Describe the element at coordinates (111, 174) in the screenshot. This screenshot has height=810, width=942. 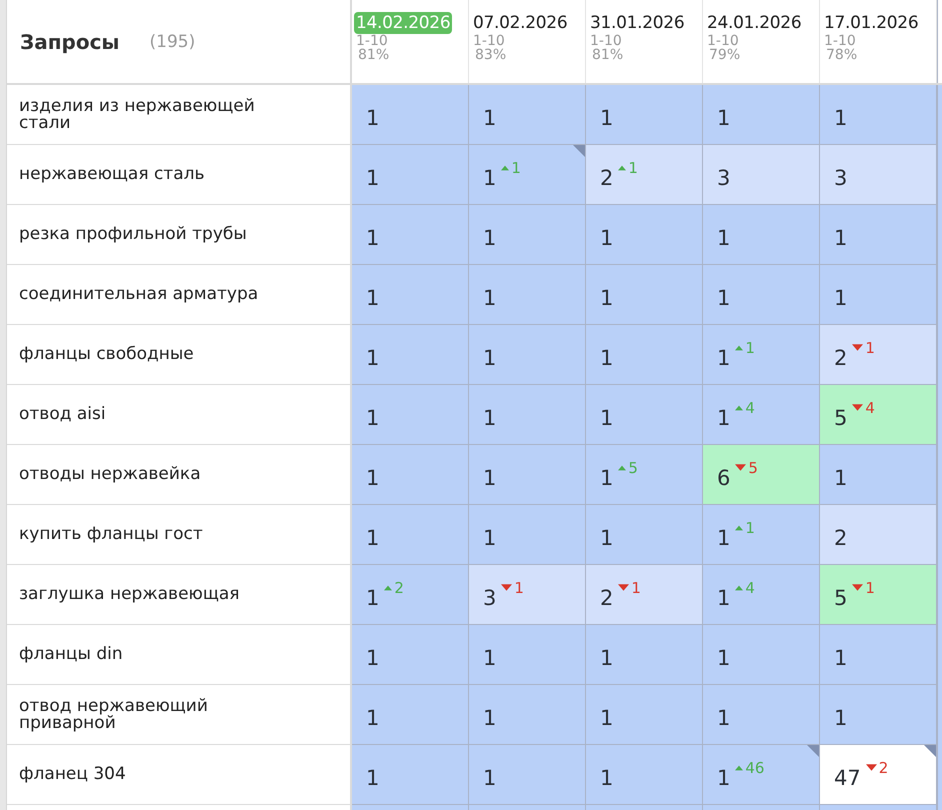
I see `query-text: нержавеющая сталь` at that location.